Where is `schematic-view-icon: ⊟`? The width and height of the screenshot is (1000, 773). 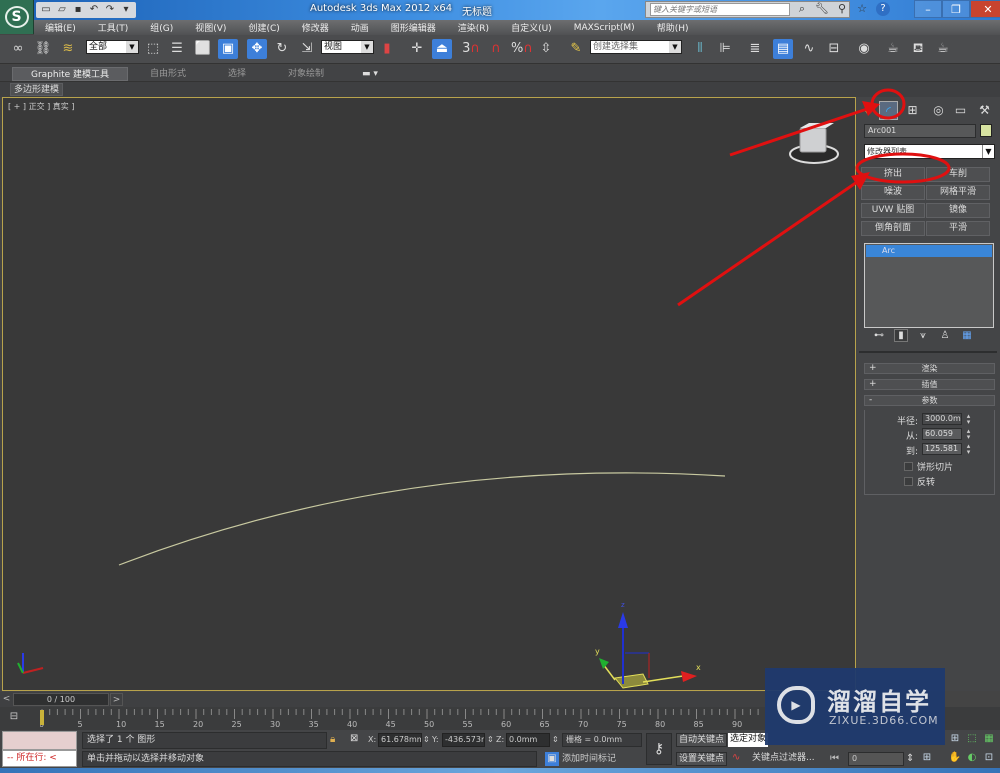
schematic-view-icon: ⊟ is located at coordinates (834, 49).